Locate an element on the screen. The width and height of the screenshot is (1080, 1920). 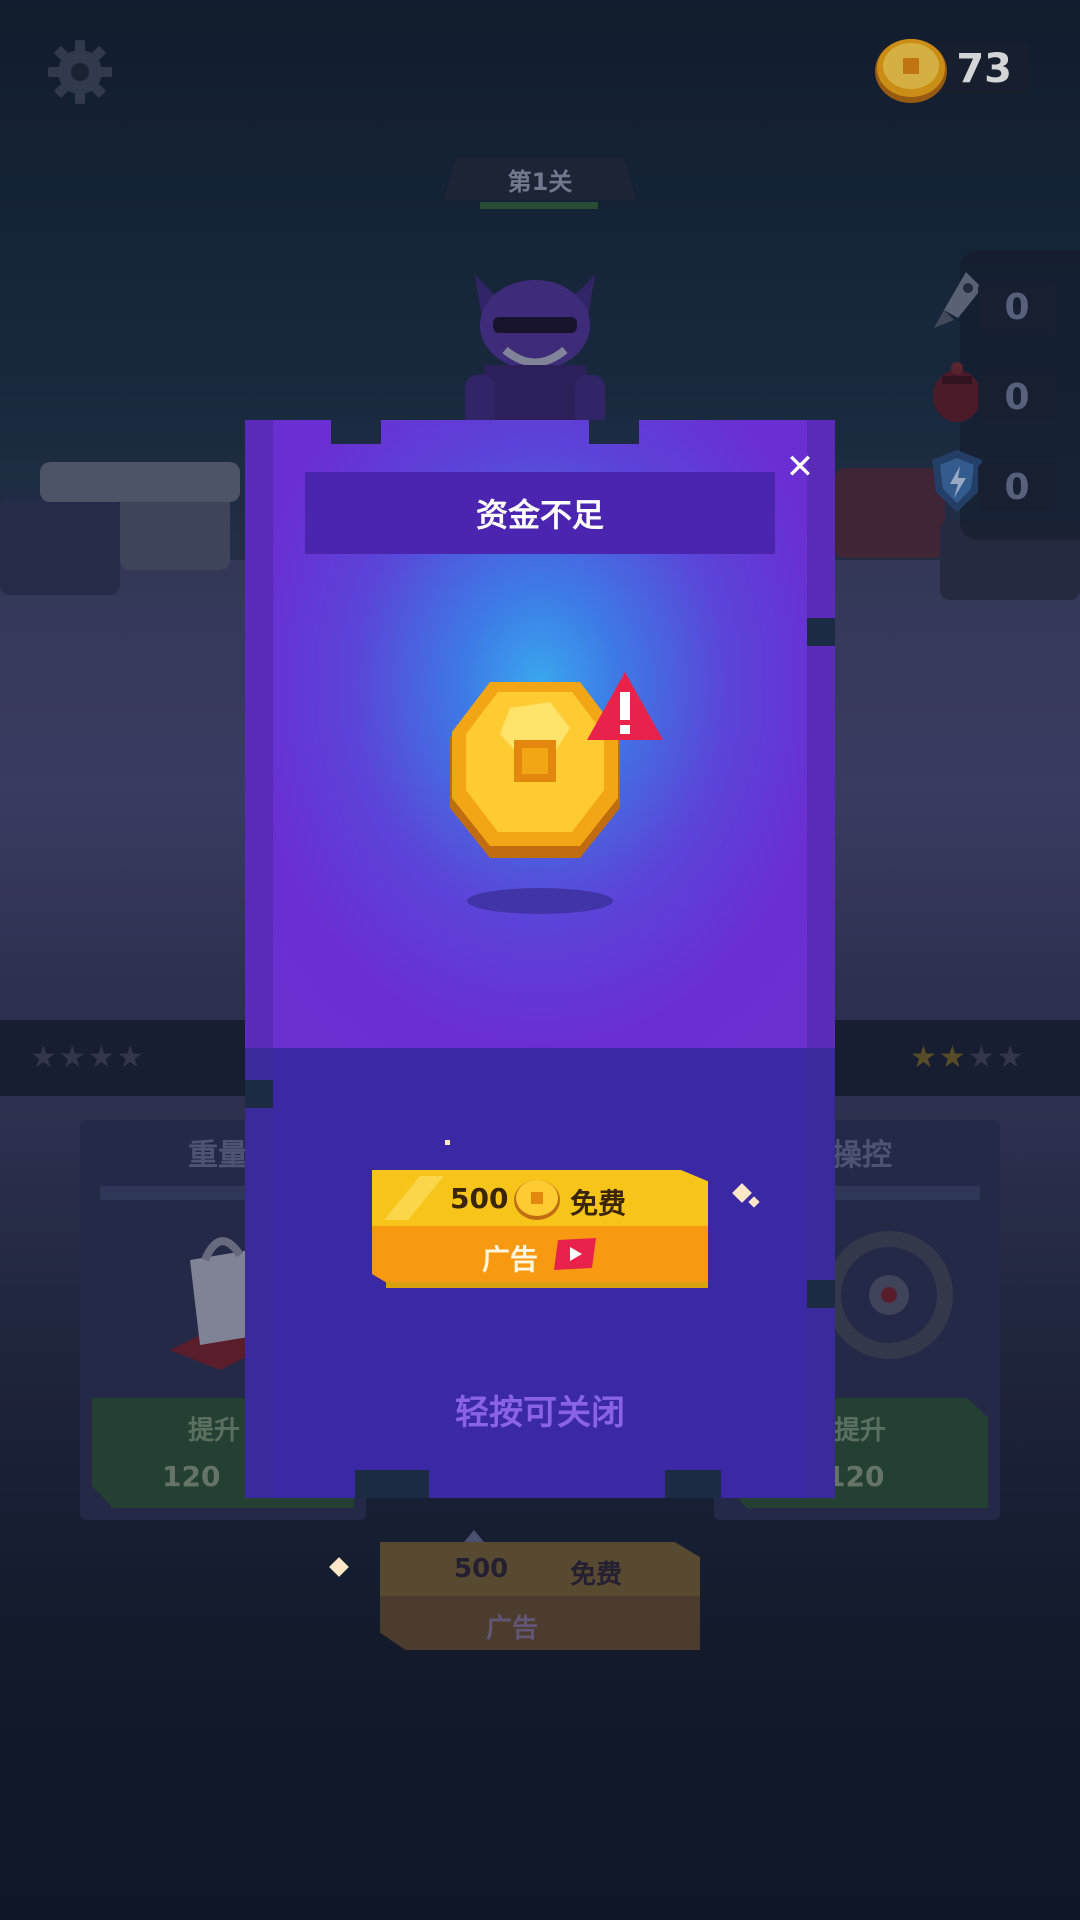
watch-ad-button: 500 免费 广告 is located at coordinates (540, 1230).